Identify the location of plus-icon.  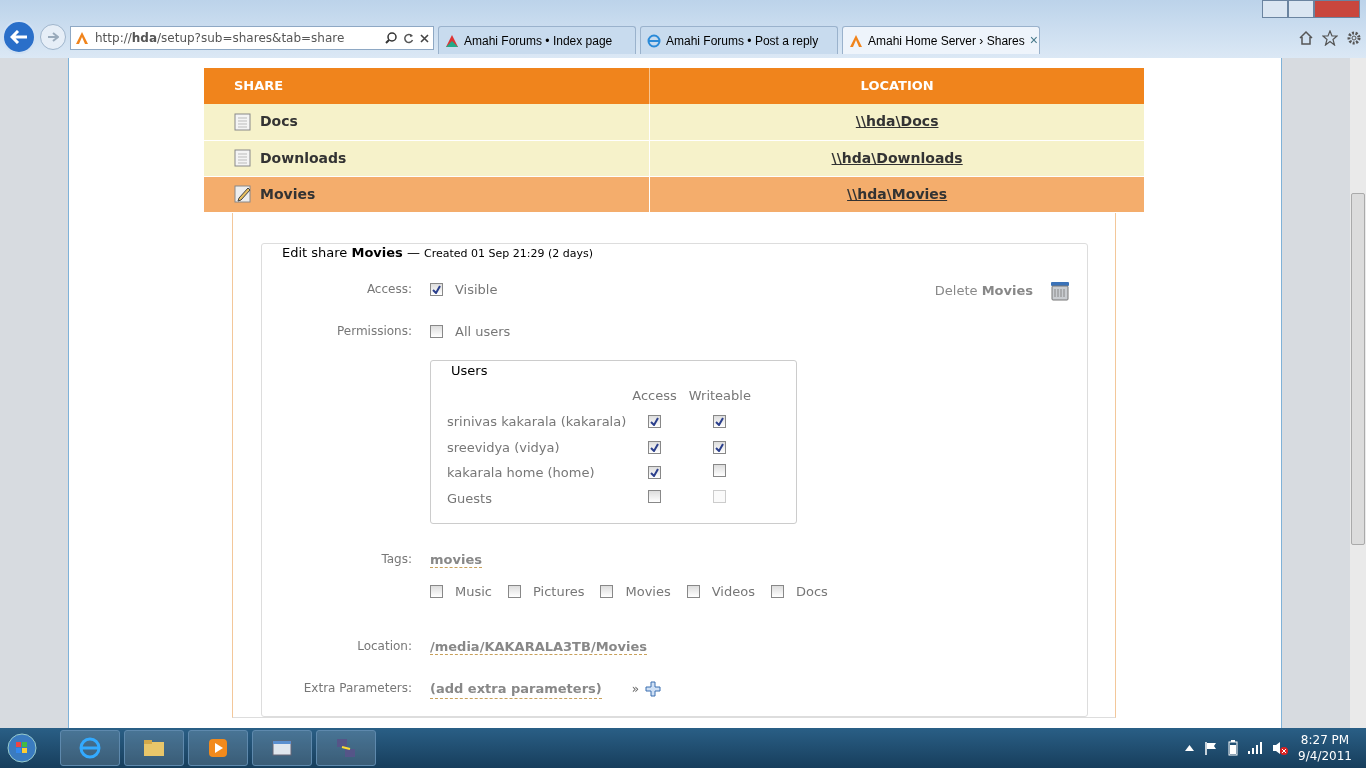
(653, 688).